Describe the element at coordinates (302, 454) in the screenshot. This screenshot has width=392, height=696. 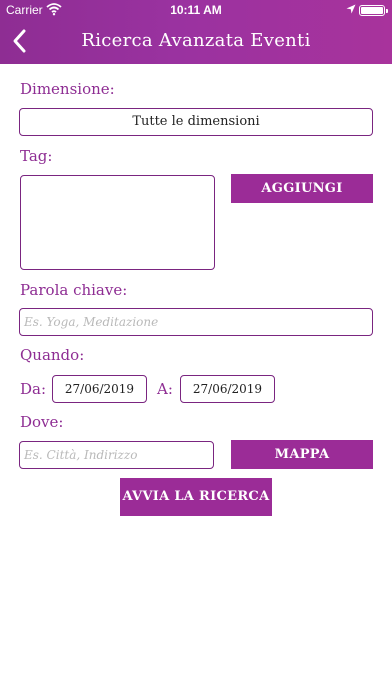
I see `map-button: MAPPA` at that location.